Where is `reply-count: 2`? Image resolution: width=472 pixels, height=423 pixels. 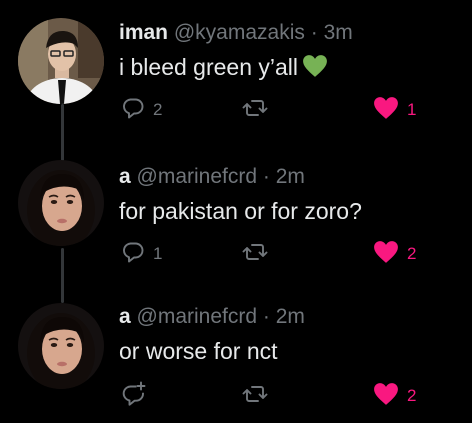 reply-count: 2 is located at coordinates (158, 109).